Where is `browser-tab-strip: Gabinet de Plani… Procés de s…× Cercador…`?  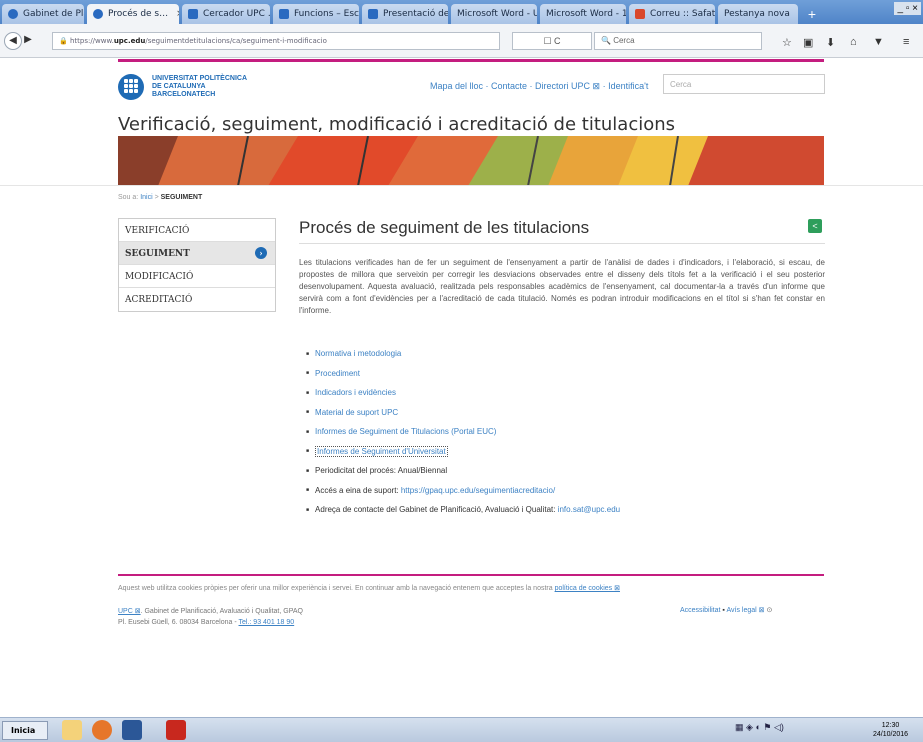
browser-tab-strip: Gabinet de Plani… Procés de s…× Cercador… is located at coordinates (461, 12).